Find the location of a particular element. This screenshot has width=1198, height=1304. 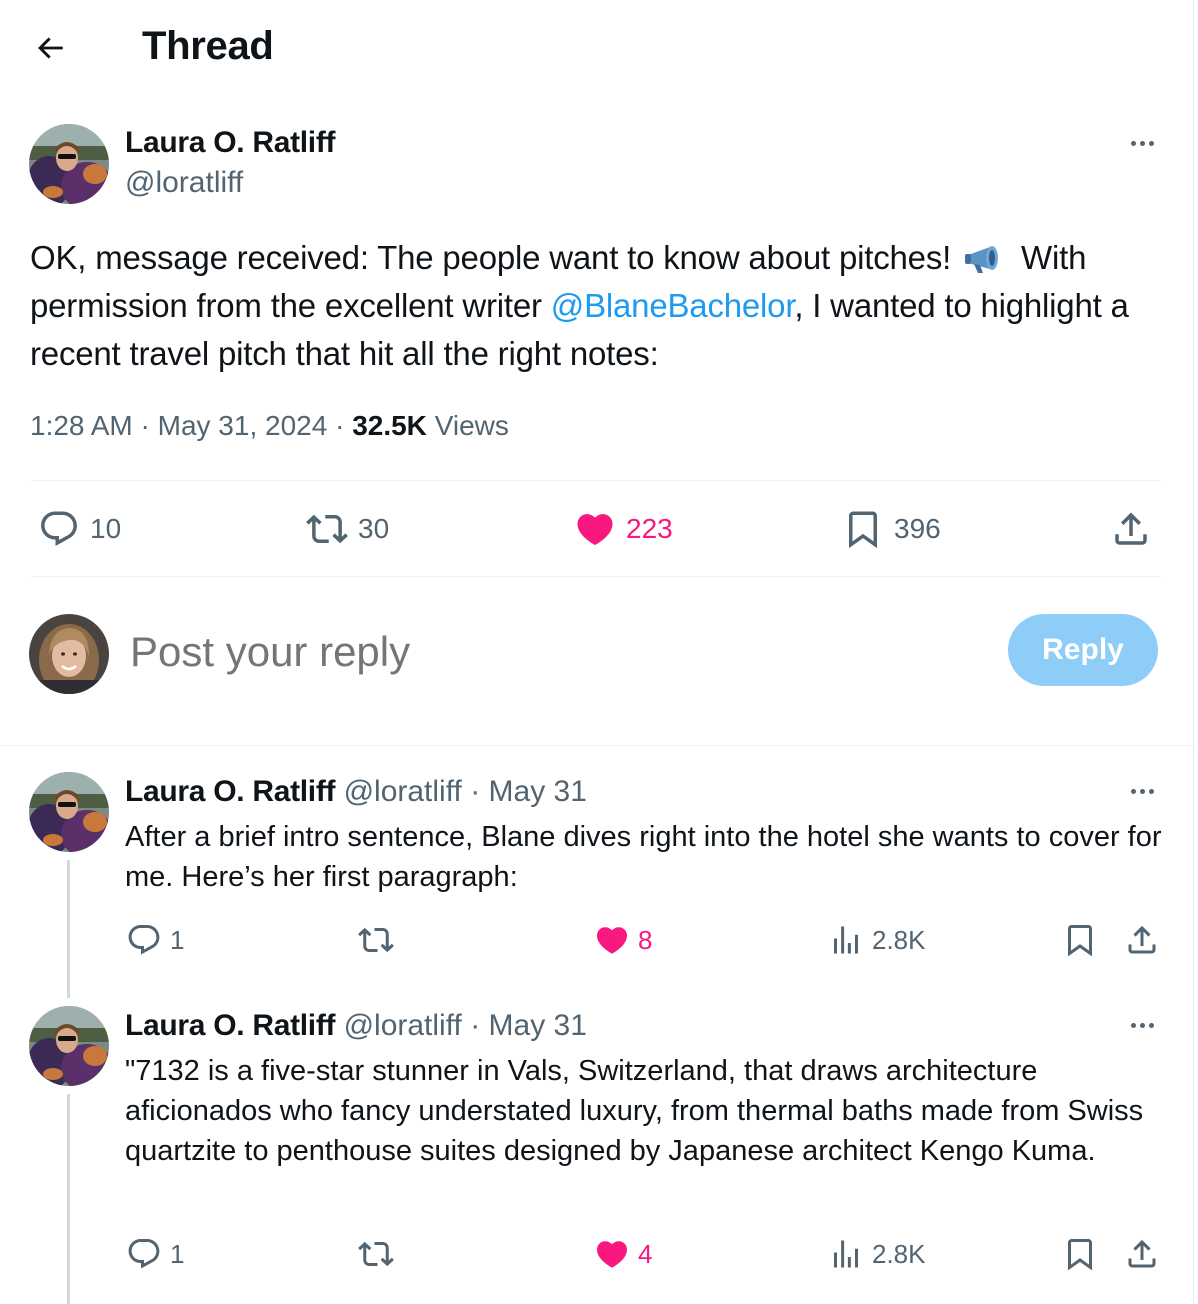

reply-action: 10 is located at coordinates (79, 529).